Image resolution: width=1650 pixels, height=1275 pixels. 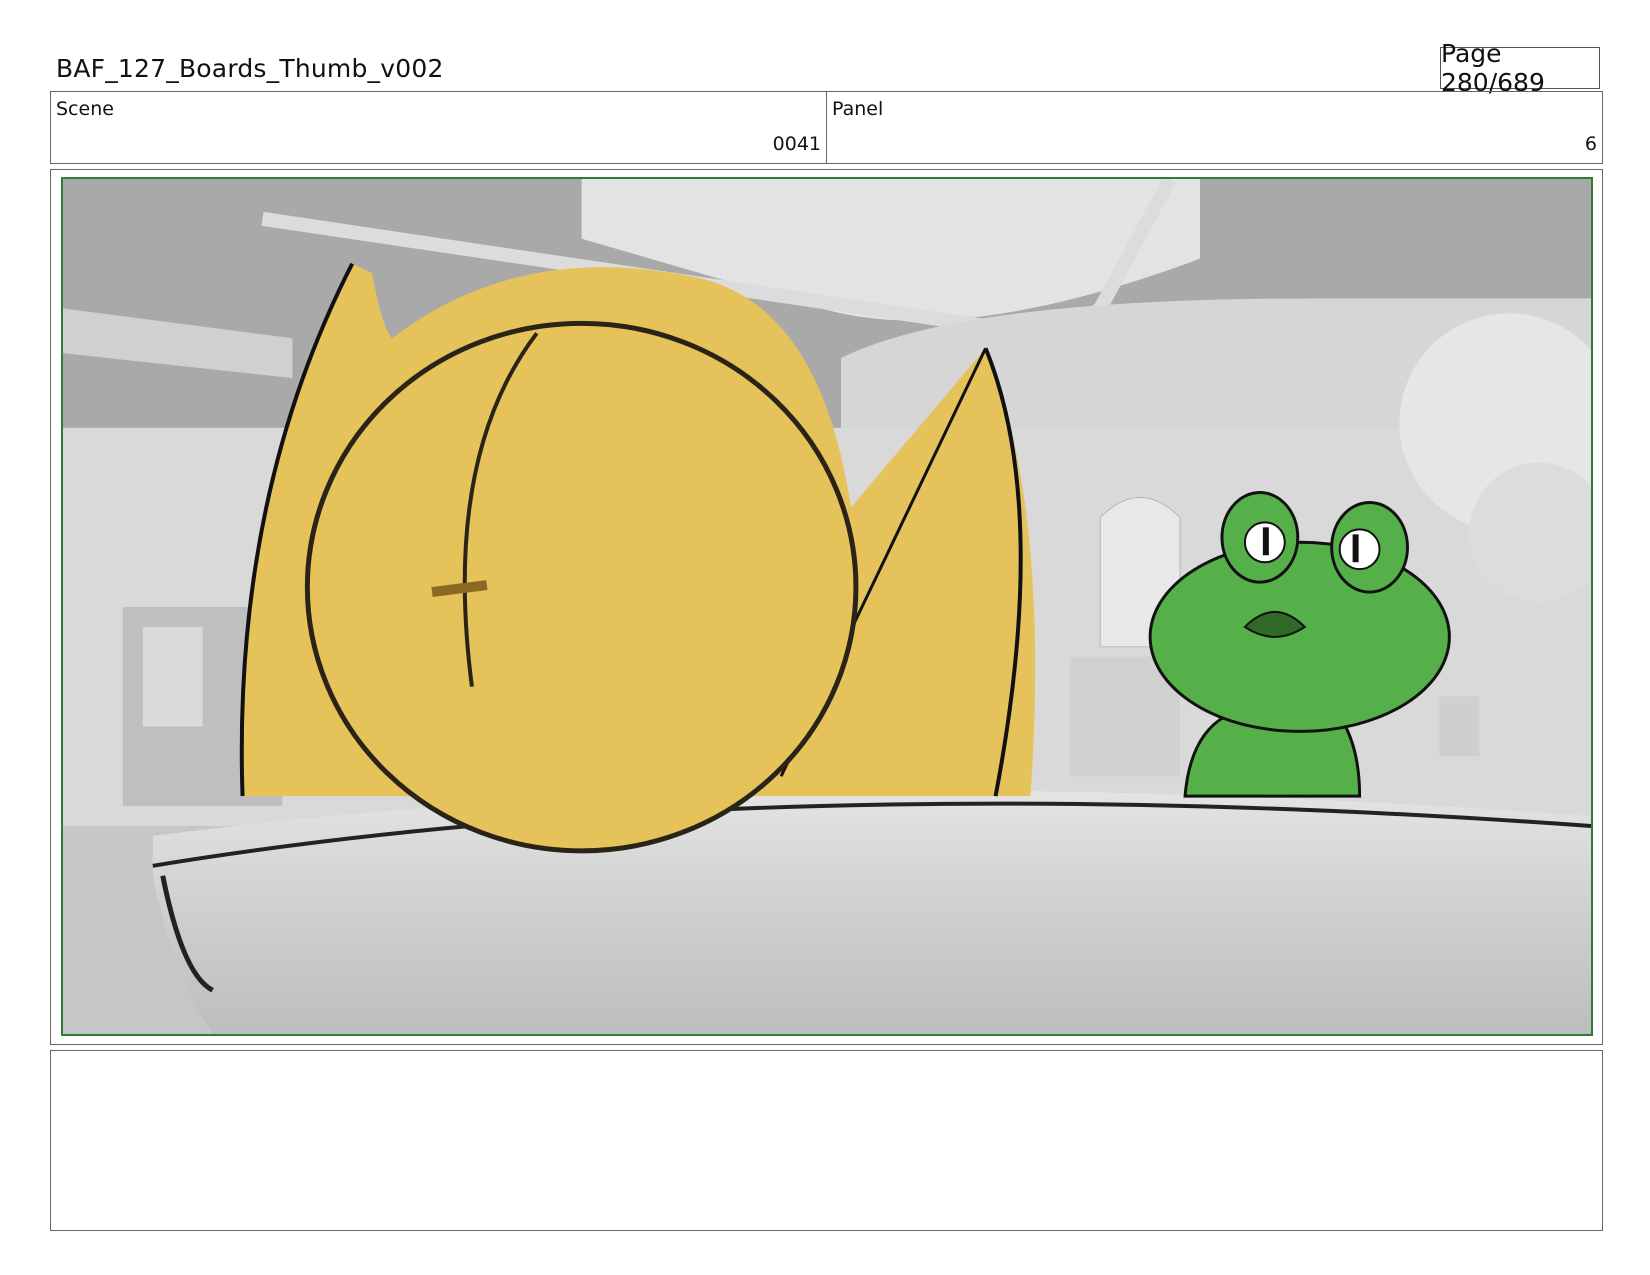 I want to click on scene-cell: Scene 0041, so click(x=438, y=127).